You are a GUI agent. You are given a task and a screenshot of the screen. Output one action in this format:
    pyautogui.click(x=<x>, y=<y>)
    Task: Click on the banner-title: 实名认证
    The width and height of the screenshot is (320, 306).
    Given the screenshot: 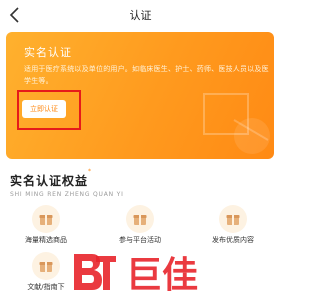 What is the action you would take?
    pyautogui.click(x=48, y=52)
    